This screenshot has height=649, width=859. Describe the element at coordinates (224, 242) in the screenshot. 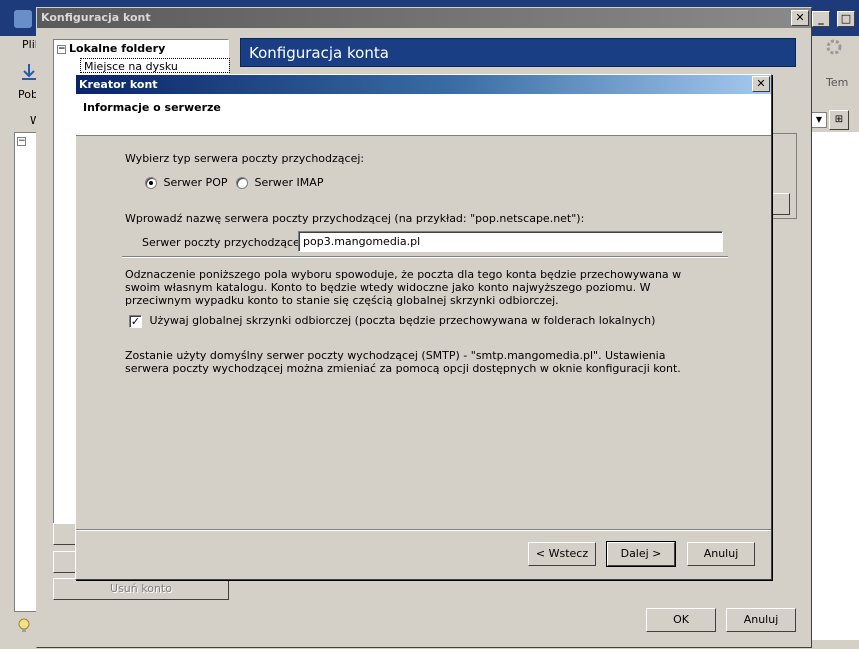

I see `server-field-label: Serwer poczty przychodzącej:` at that location.